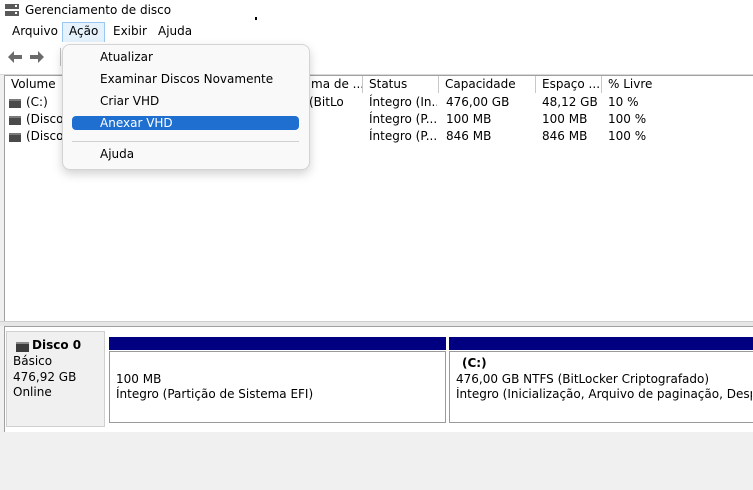  I want to click on menu-item-examinar: Examinar Discos Novamente, so click(186, 79).